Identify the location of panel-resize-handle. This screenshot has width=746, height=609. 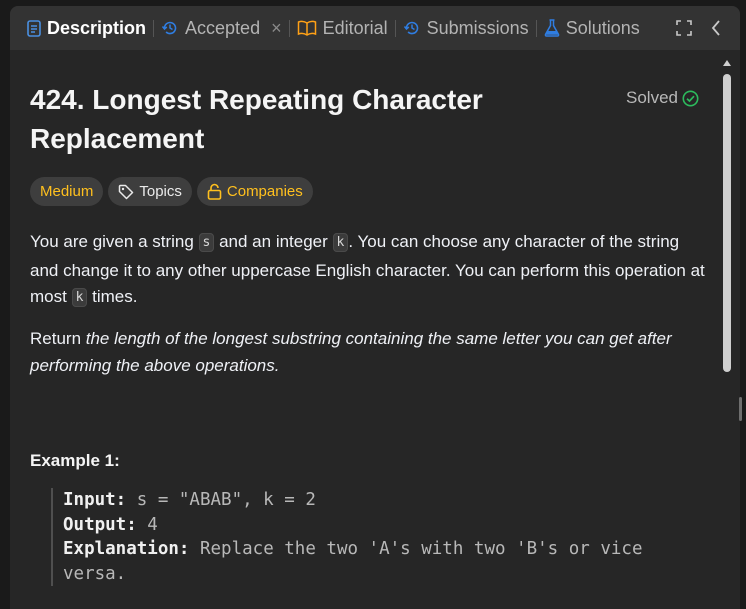
(740, 409).